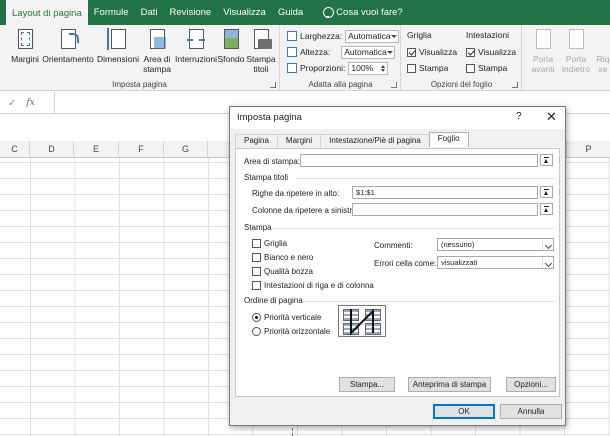  Describe the element at coordinates (68, 46) in the screenshot. I see `orientamento-button: Orientamento` at that location.